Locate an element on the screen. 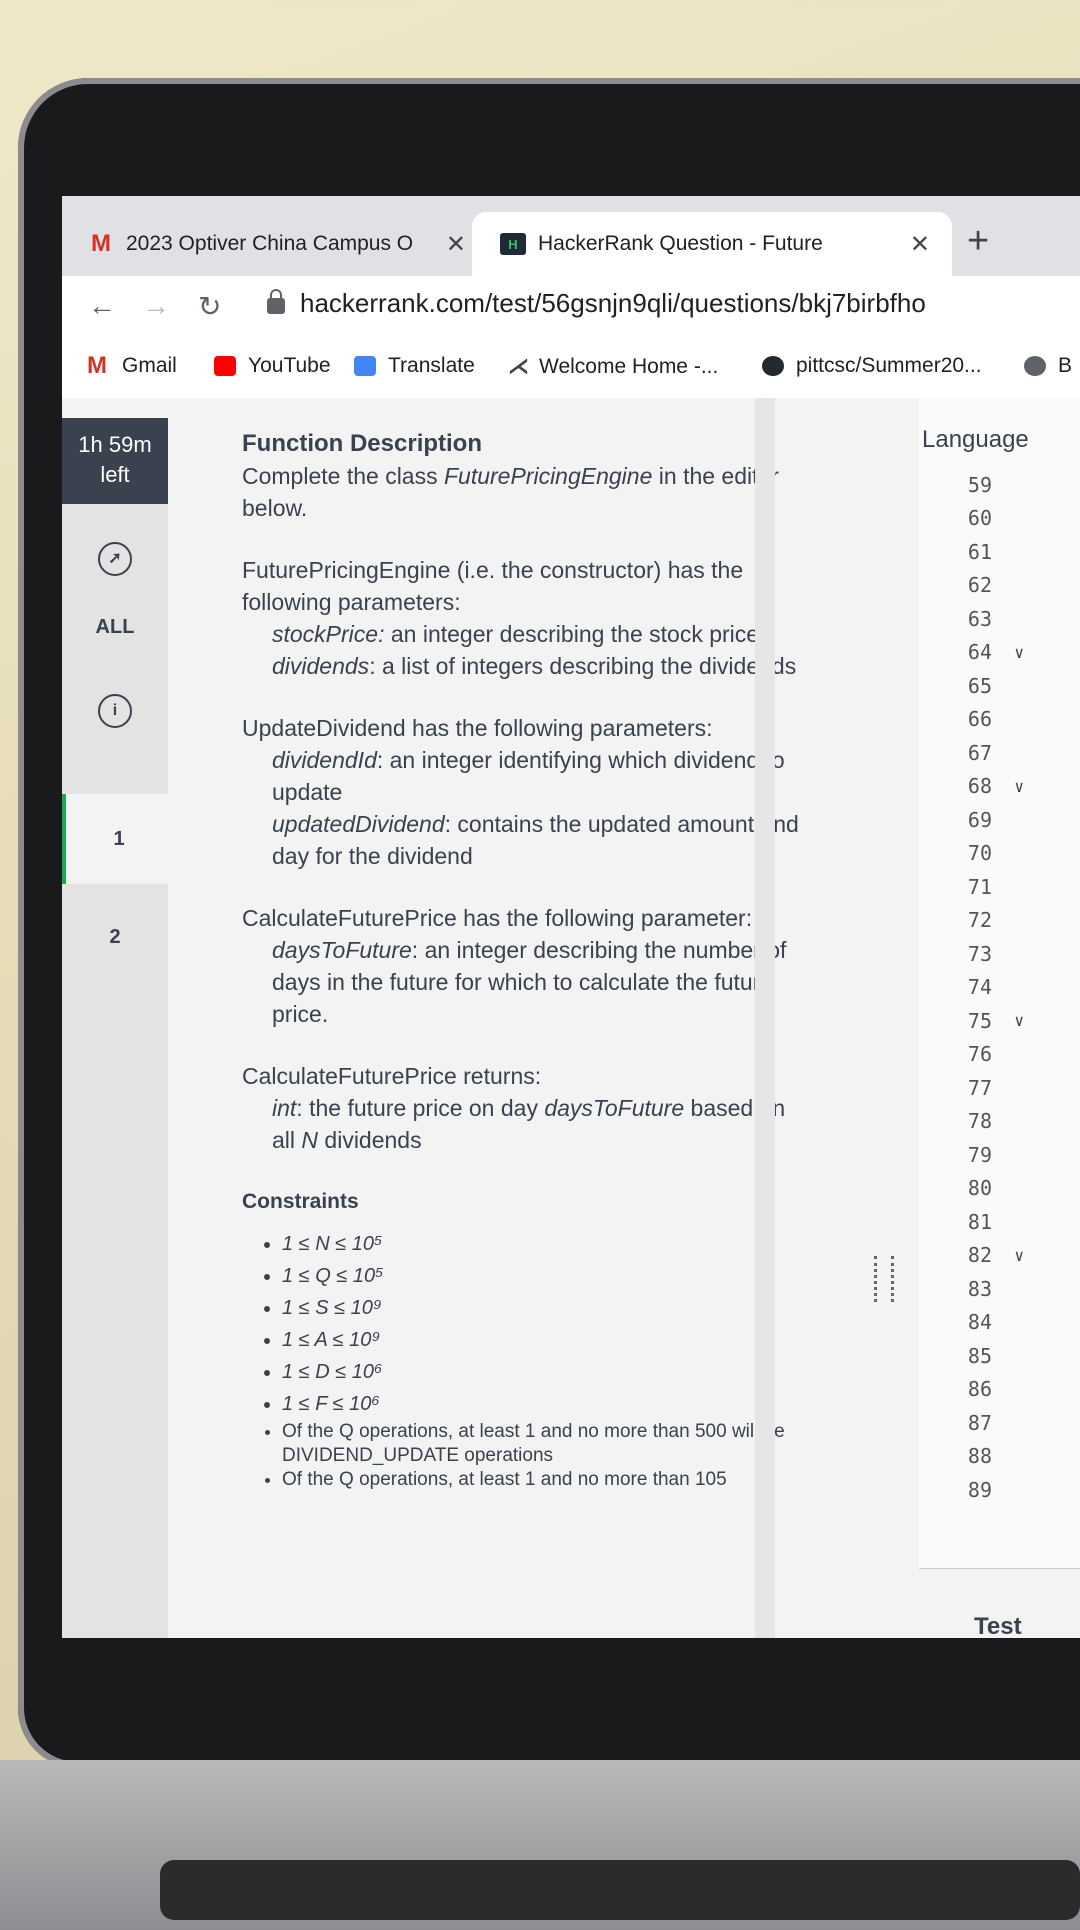  hackerrank-icon: H is located at coordinates (513, 244).